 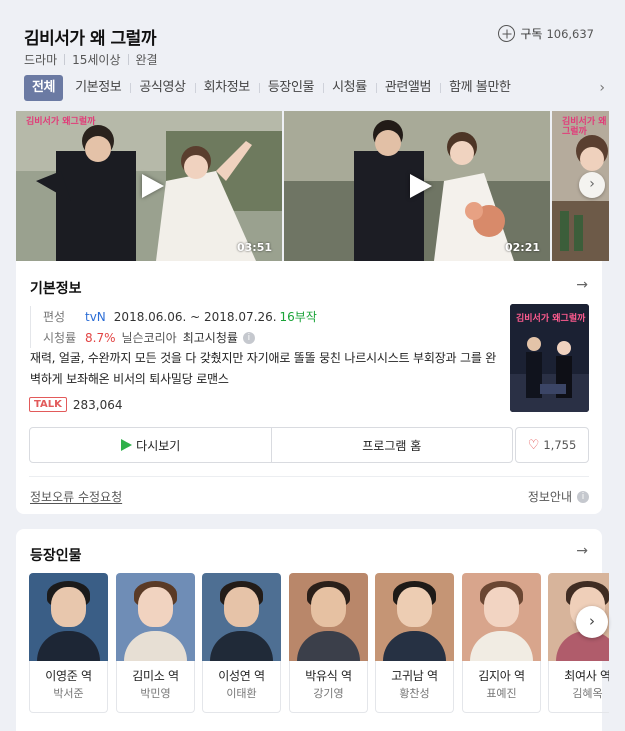 I want to click on info-guide-link: 정보안내 i, so click(x=558, y=496).